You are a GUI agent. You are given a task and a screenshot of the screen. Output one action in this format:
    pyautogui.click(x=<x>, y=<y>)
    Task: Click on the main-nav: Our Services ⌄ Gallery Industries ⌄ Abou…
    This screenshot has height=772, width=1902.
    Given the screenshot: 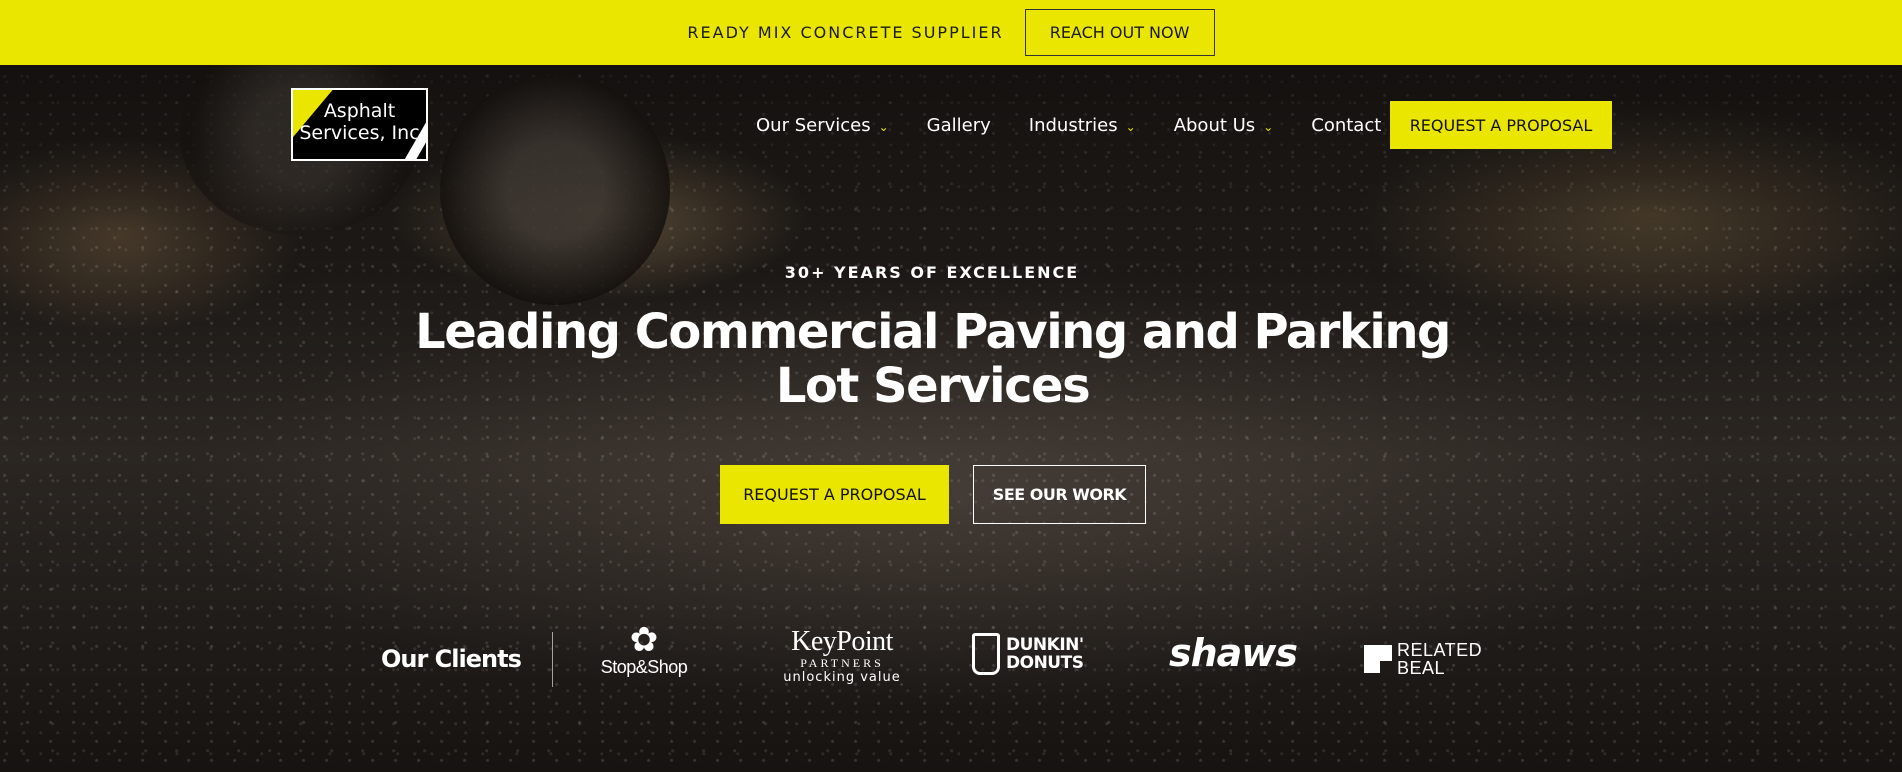 What is the action you would take?
    pyautogui.click(x=1087, y=125)
    